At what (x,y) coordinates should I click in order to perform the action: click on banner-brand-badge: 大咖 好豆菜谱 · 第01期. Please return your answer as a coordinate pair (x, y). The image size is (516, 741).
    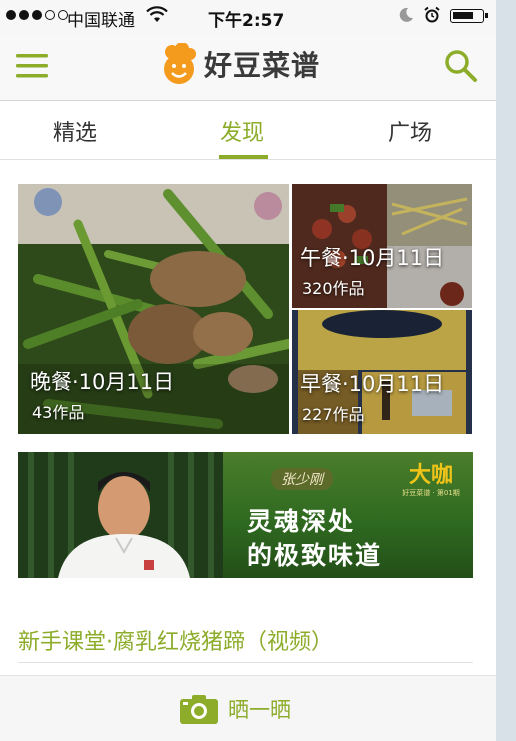
    Looking at the image, I should click on (431, 482).